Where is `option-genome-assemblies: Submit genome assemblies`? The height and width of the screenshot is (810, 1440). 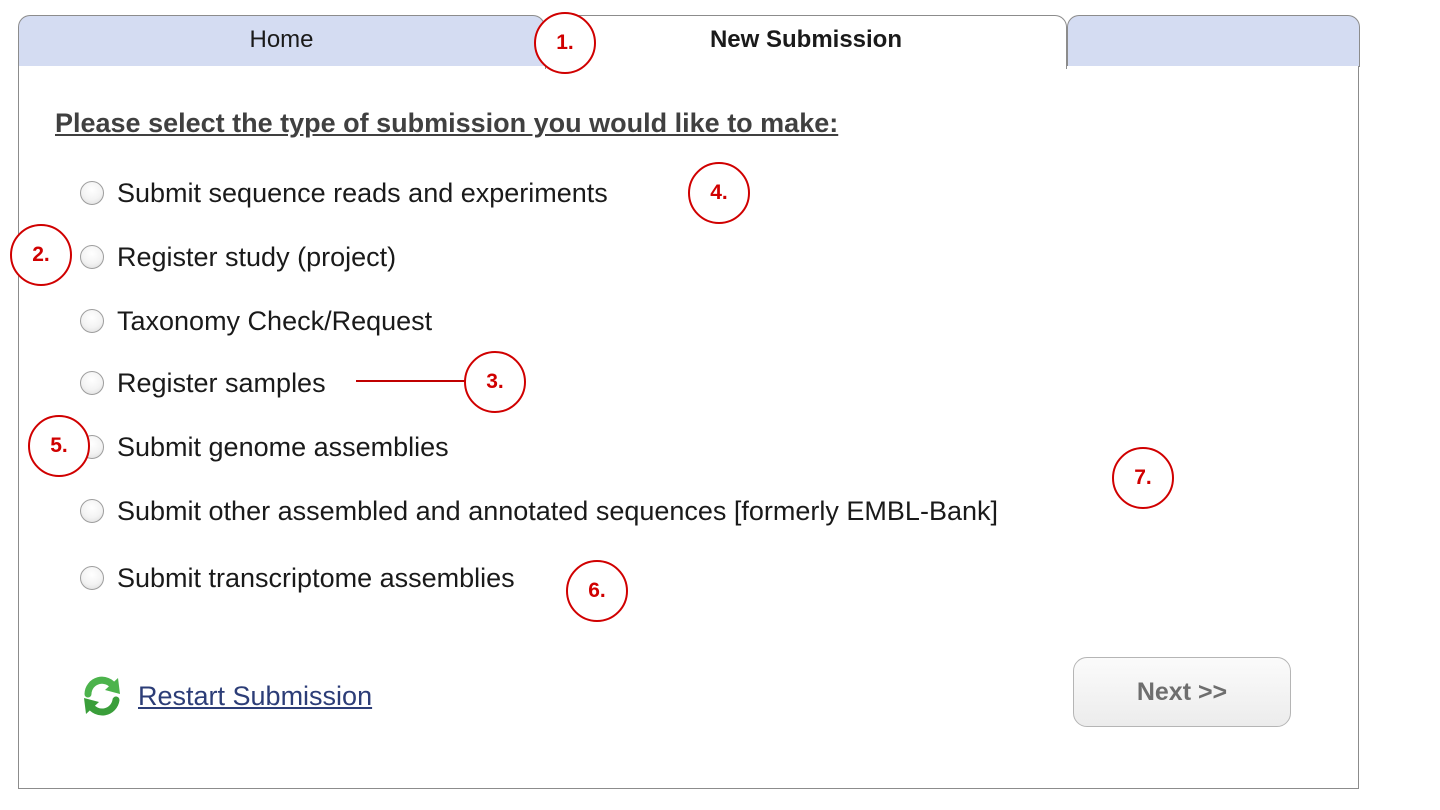 option-genome-assemblies: Submit genome assemblies is located at coordinates (264, 447).